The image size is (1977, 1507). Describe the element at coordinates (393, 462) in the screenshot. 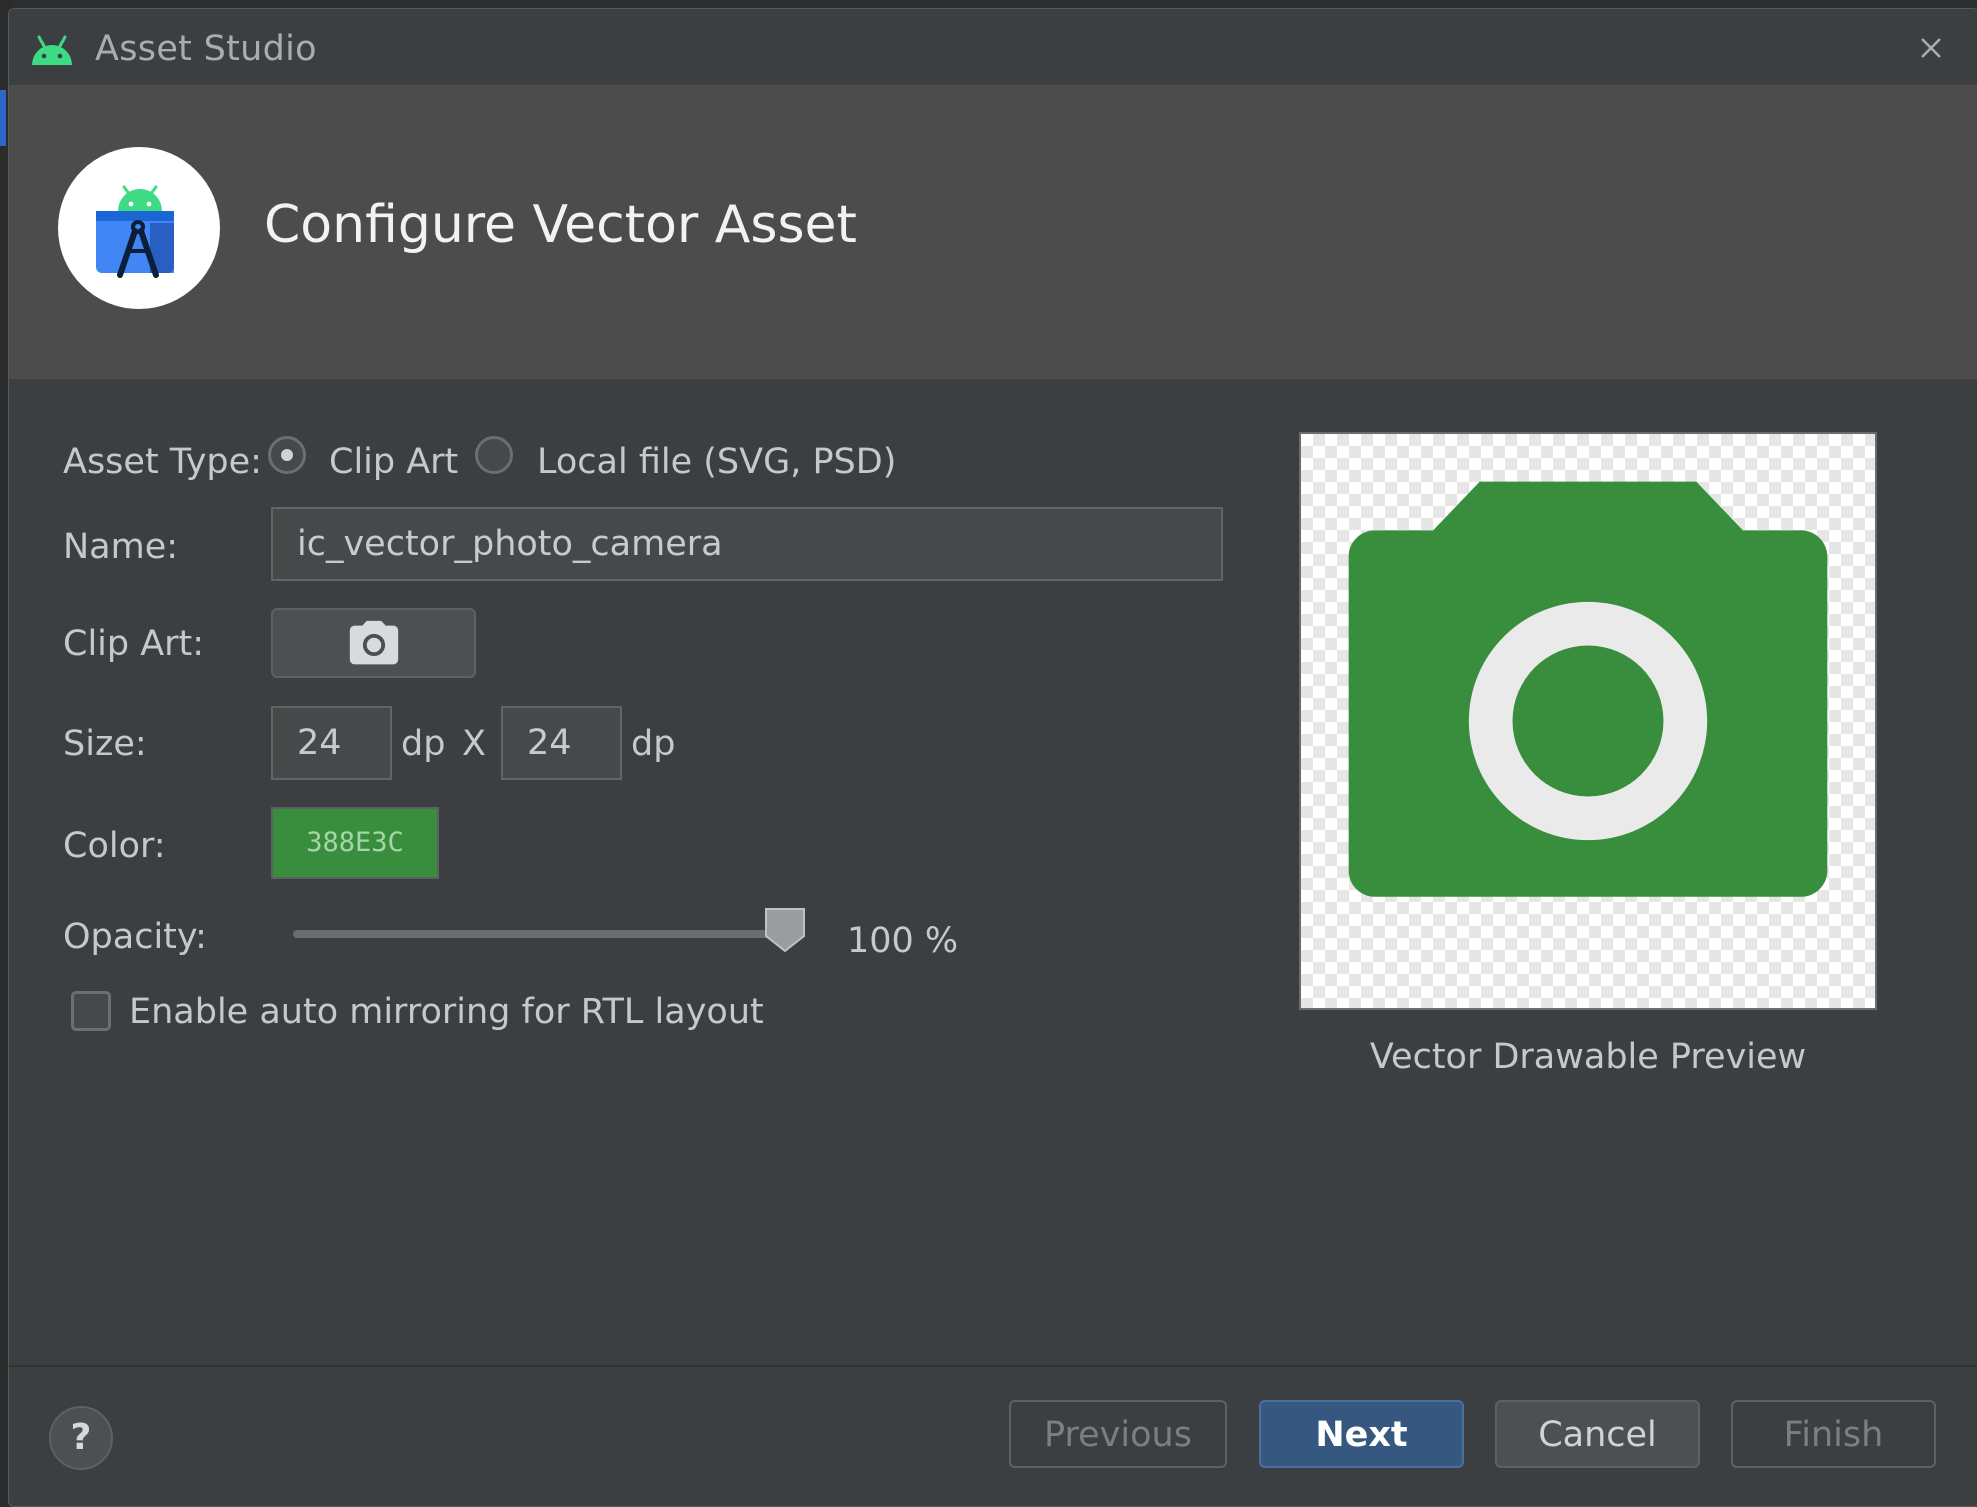

I see `radio-clip-art-label: Clip Art` at that location.